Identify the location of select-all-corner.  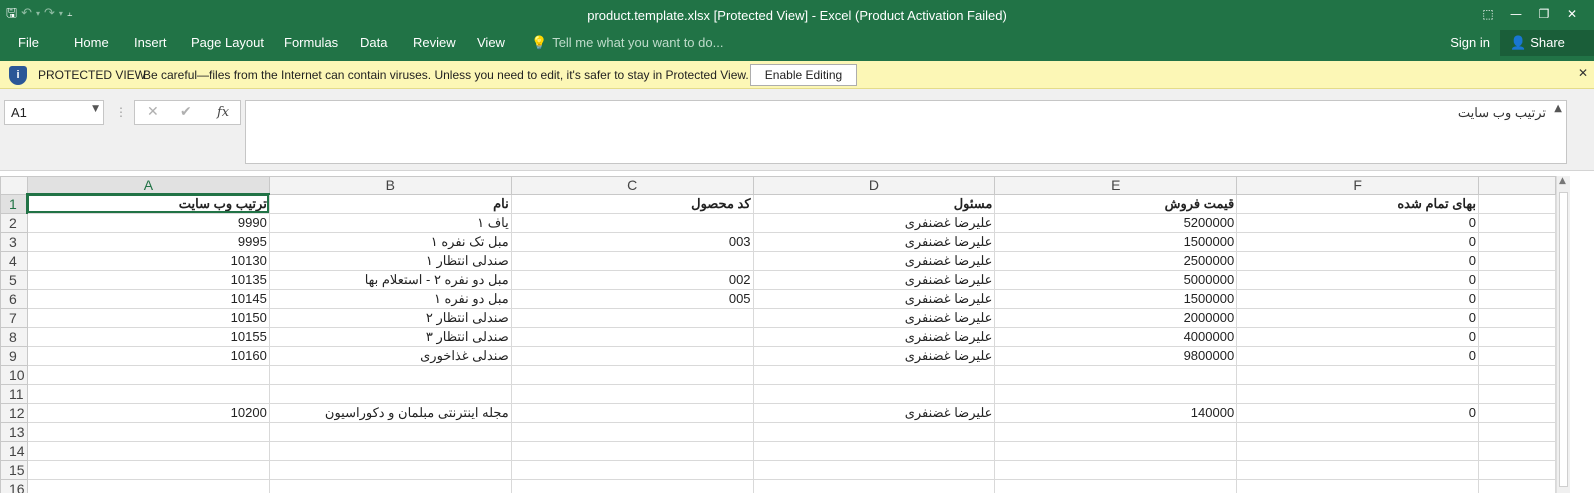
(14, 185).